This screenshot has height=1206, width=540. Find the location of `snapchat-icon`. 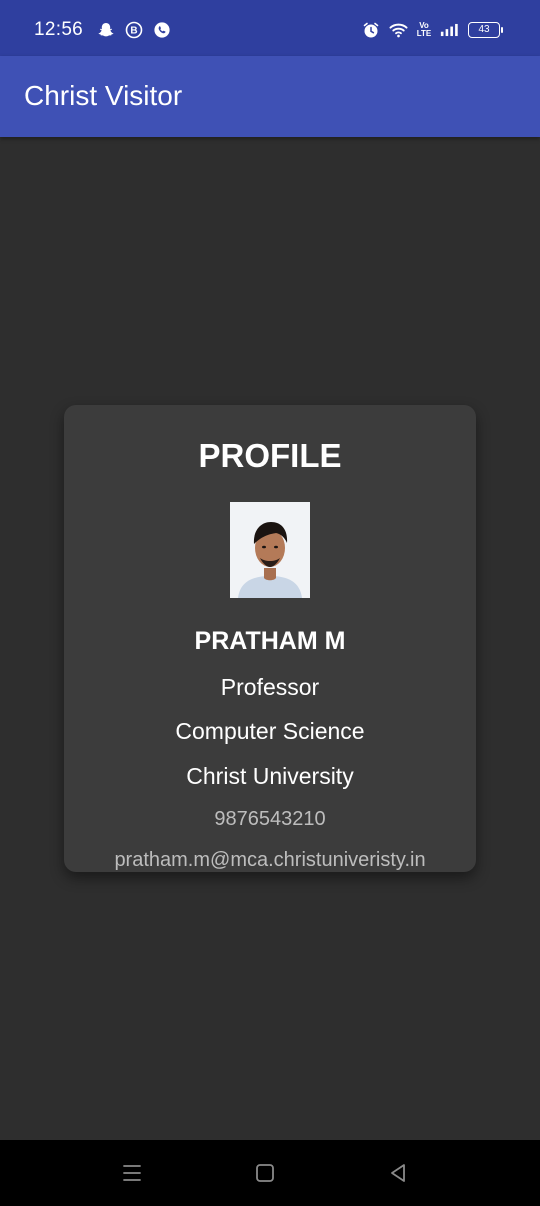

snapchat-icon is located at coordinates (105, 29).